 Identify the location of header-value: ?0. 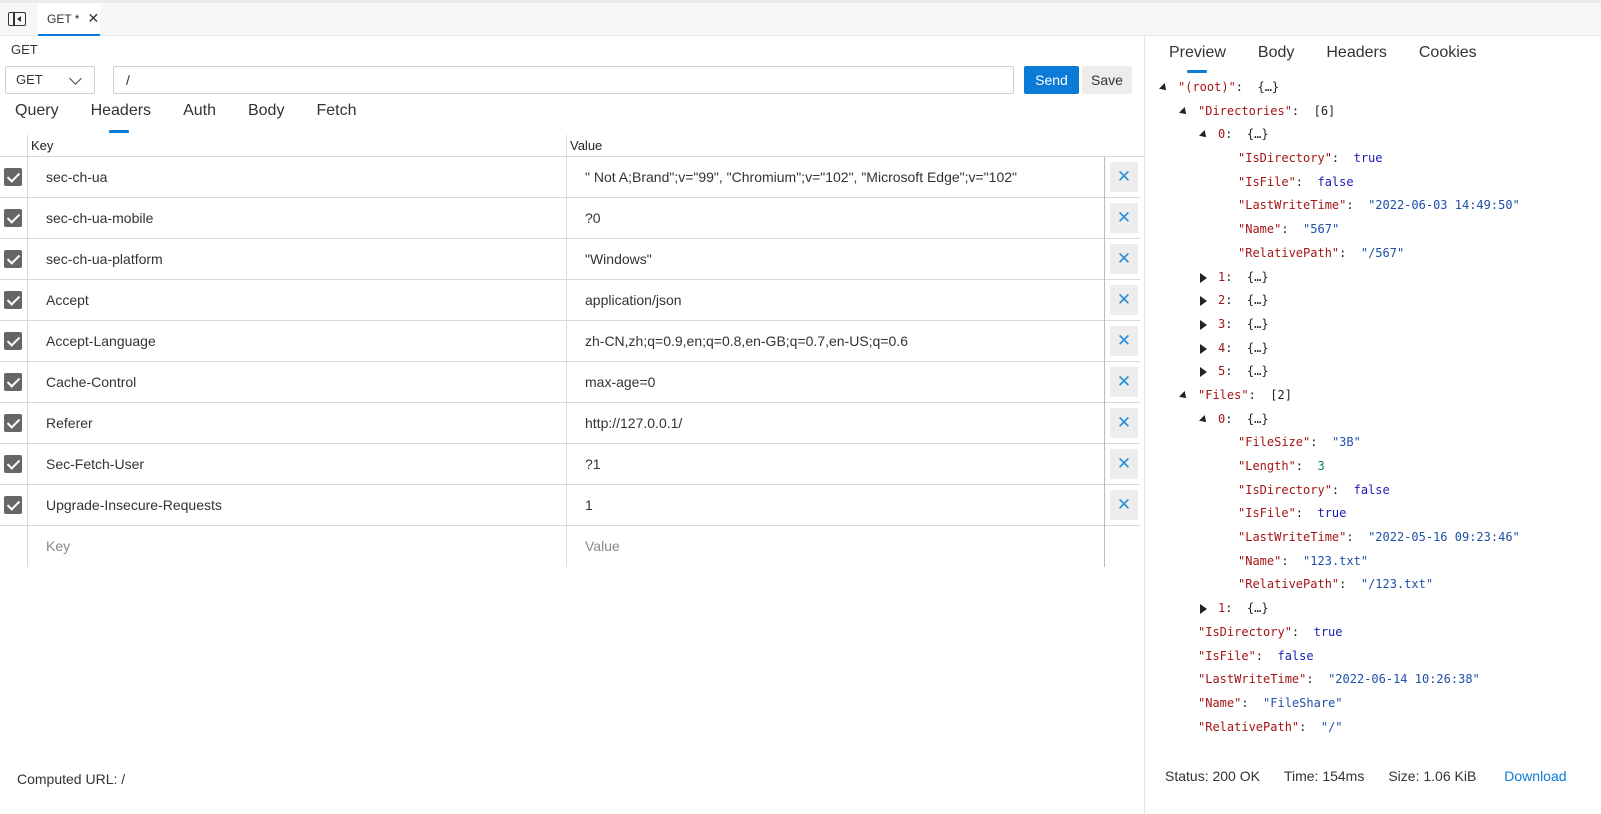
(593, 218).